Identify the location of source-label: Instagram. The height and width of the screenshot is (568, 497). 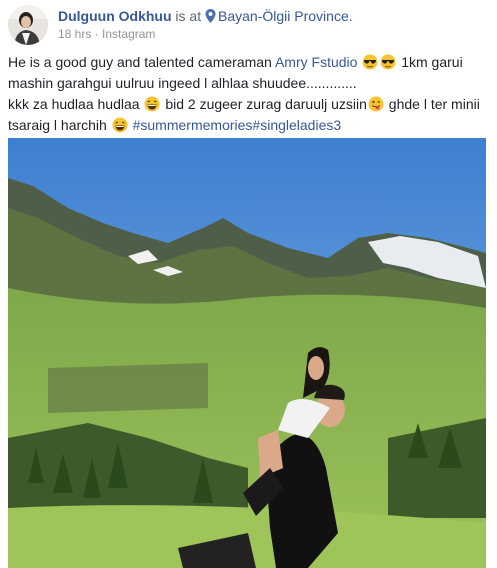
(129, 34).